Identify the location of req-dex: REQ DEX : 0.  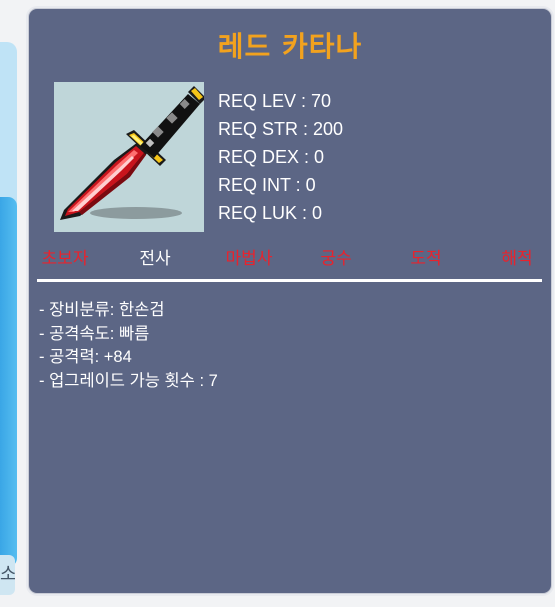
(271, 157).